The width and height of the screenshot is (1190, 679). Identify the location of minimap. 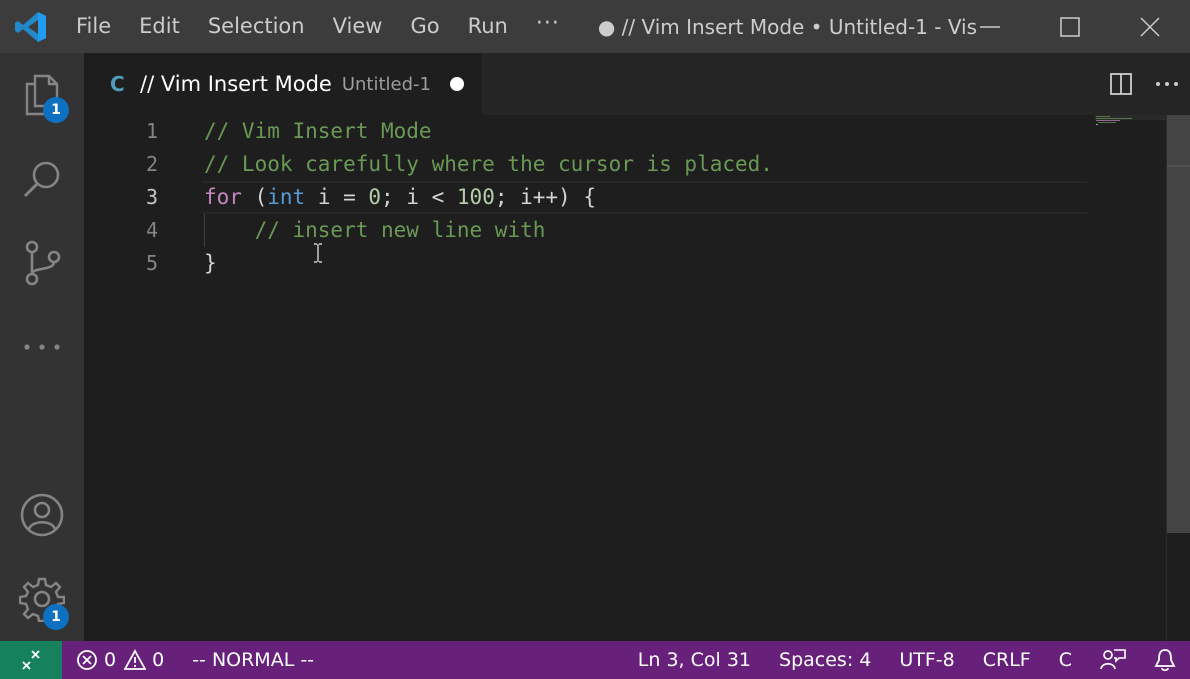
(1130, 378).